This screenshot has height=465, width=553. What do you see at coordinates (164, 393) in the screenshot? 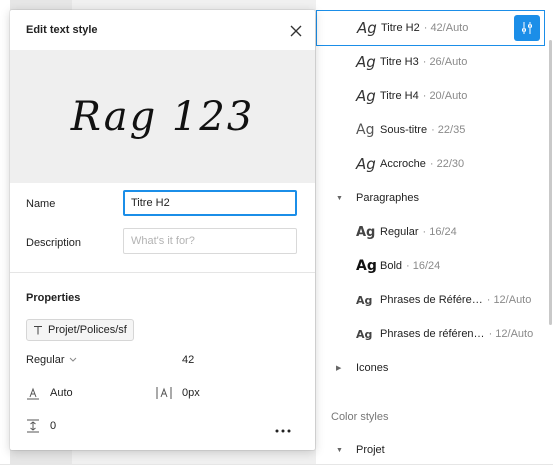
I see `letter-spacing-icon` at bounding box center [164, 393].